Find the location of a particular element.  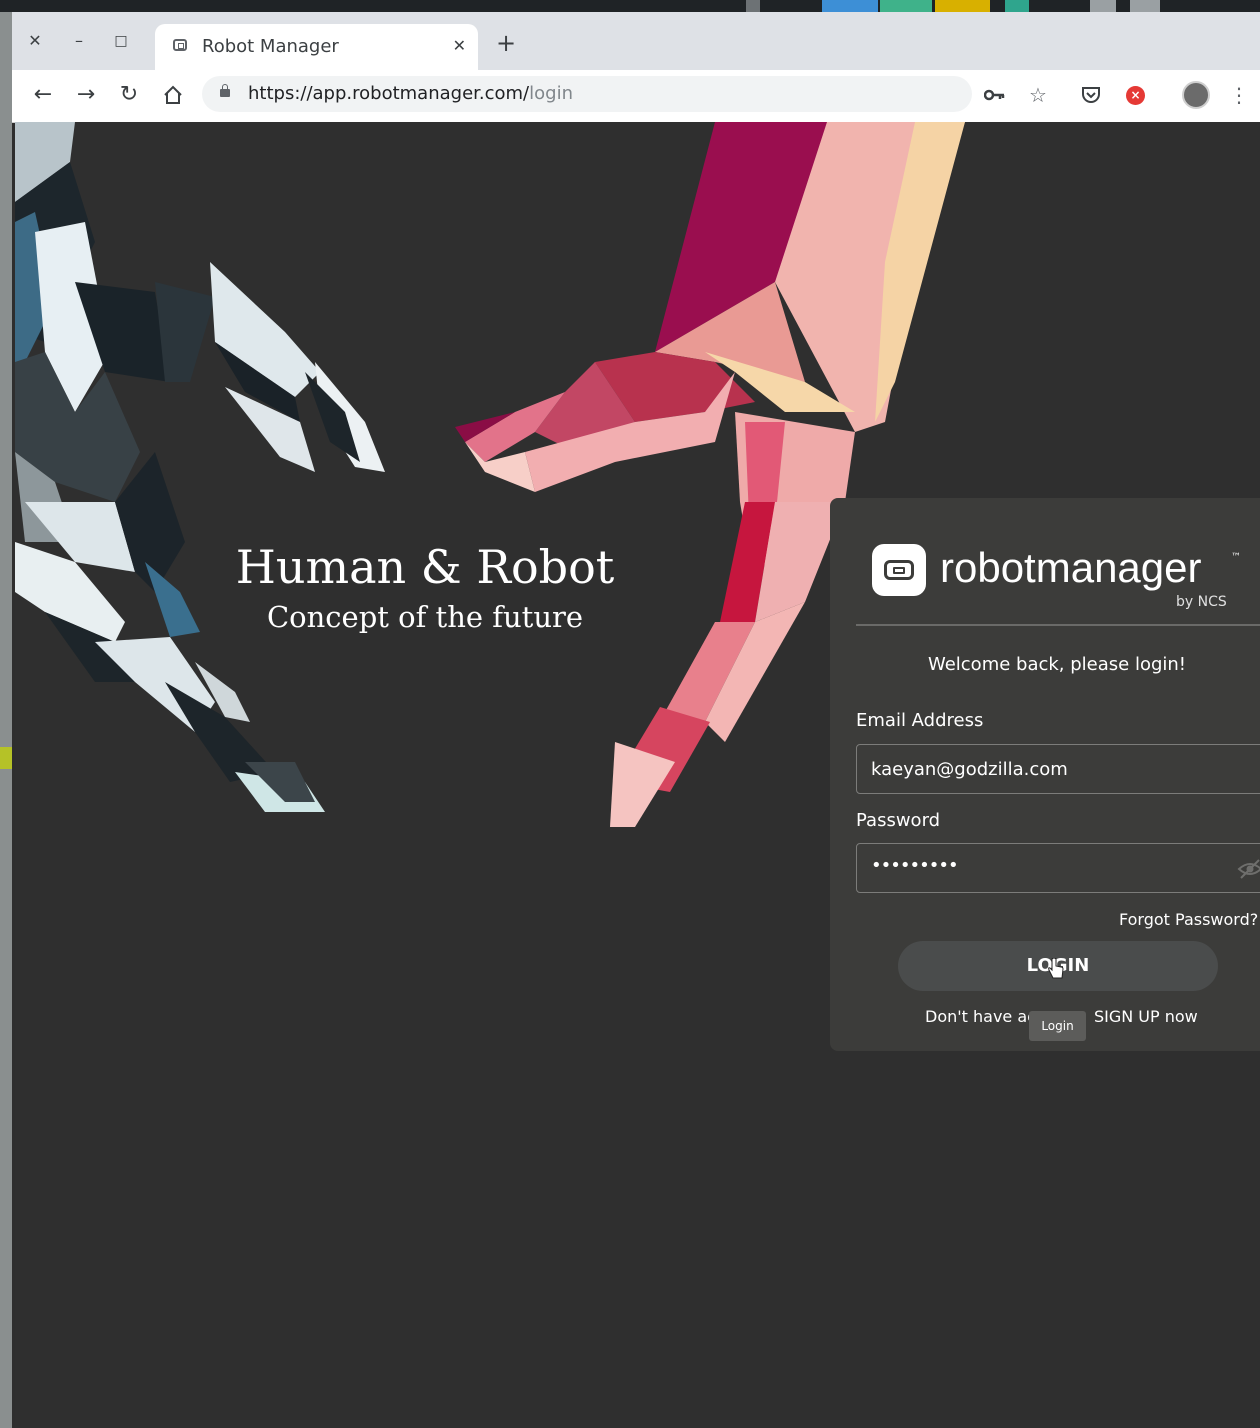

password-value: ••••••••• is located at coordinates (915, 865).